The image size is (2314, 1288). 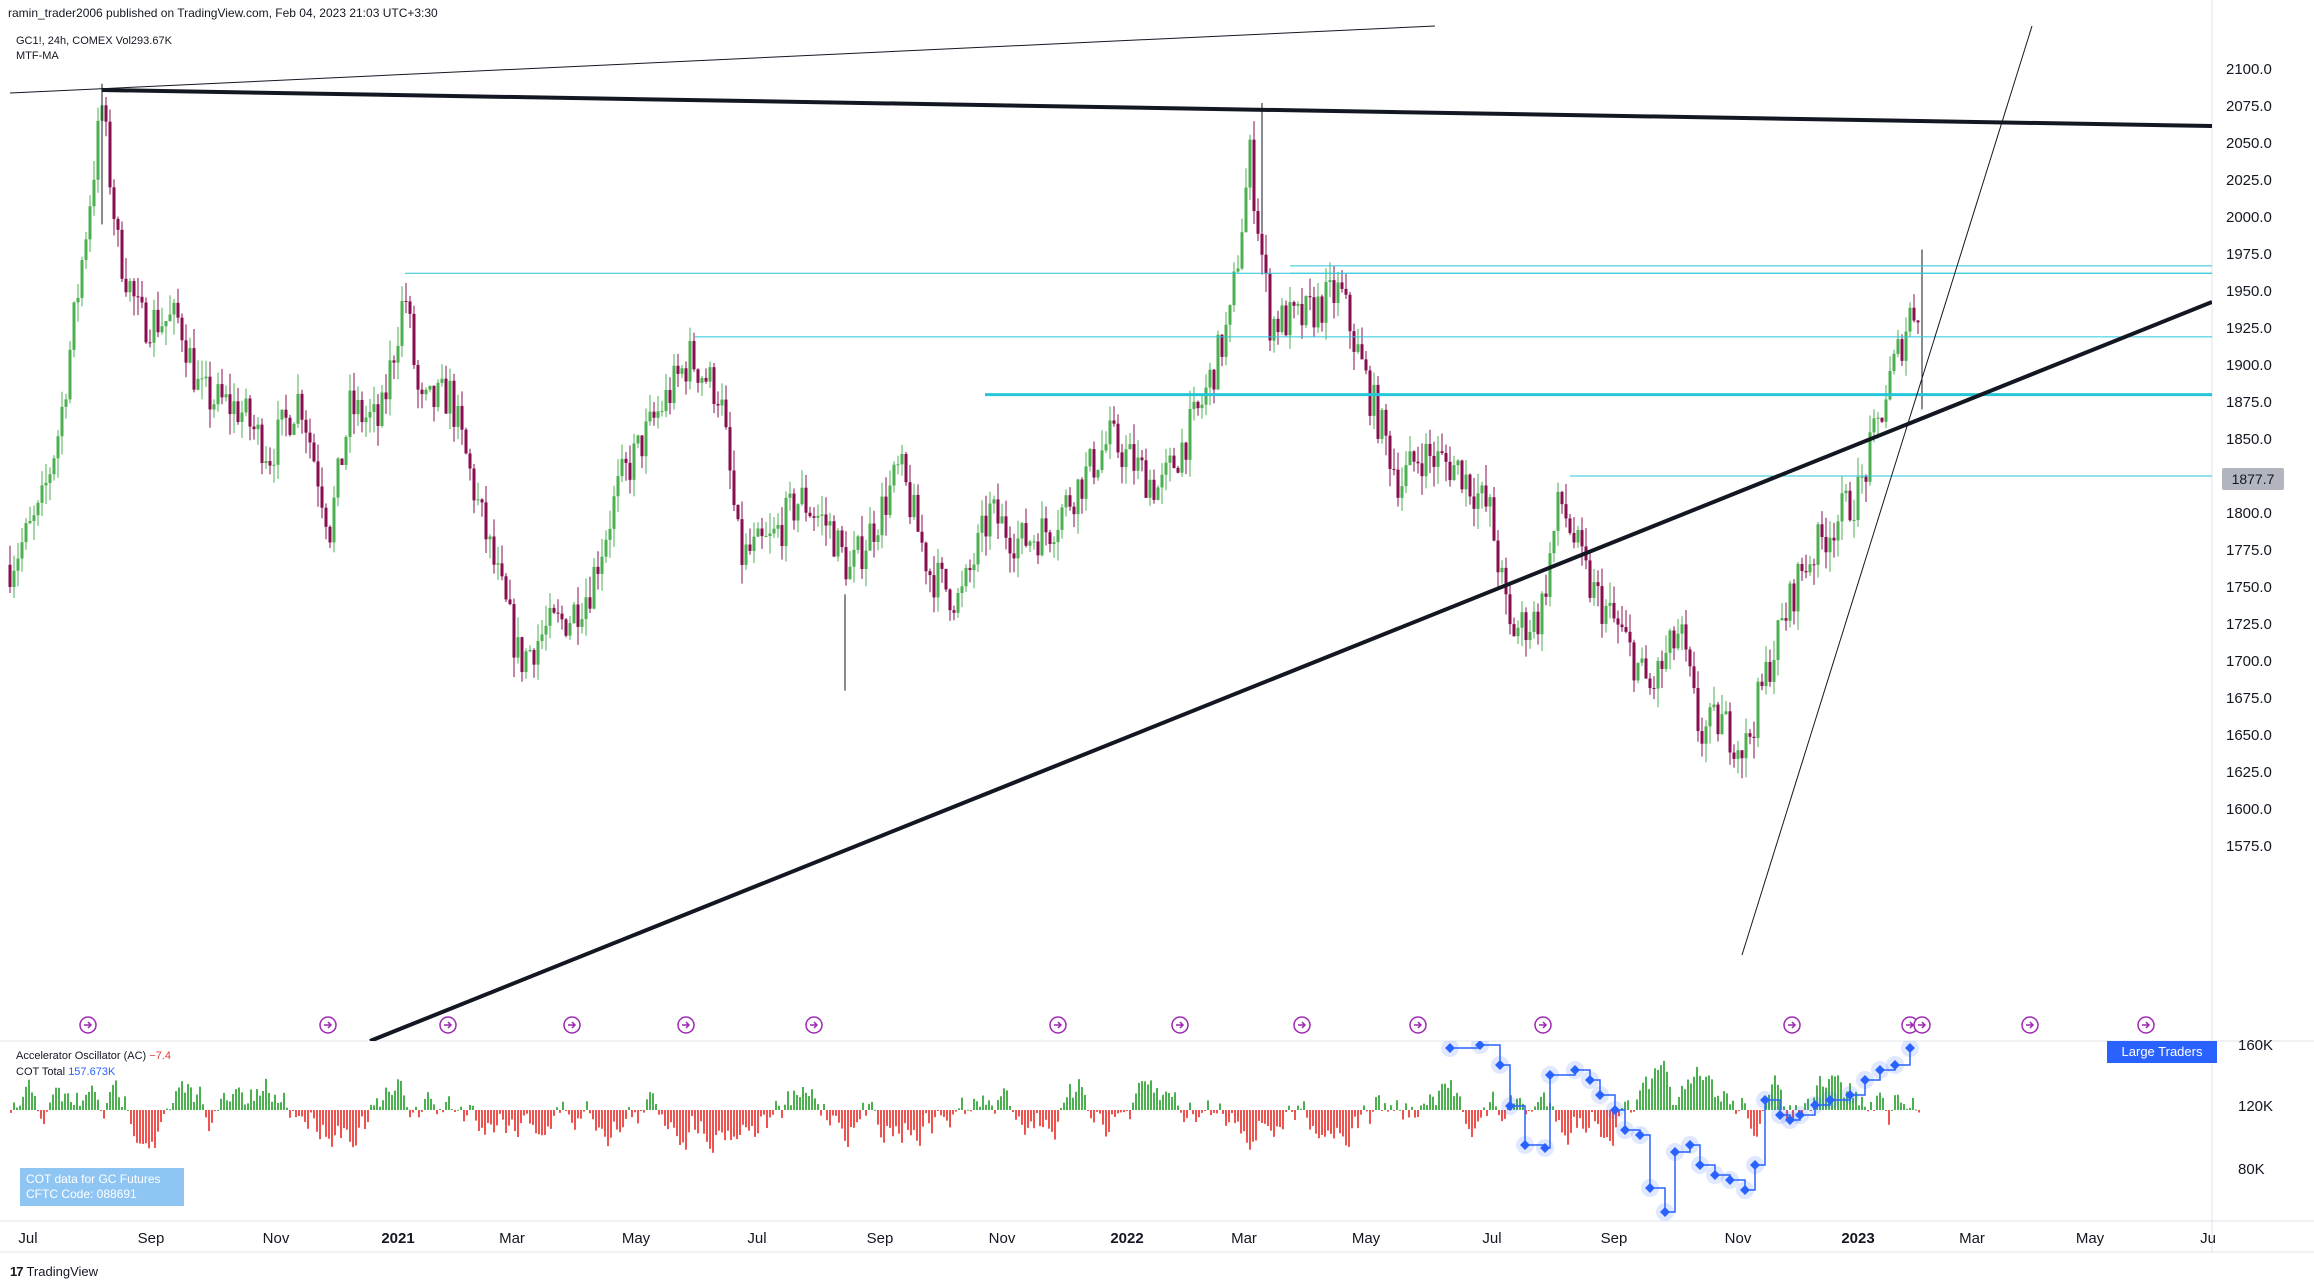 I want to click on time-tick-label: 2021, so click(x=397, y=1238).